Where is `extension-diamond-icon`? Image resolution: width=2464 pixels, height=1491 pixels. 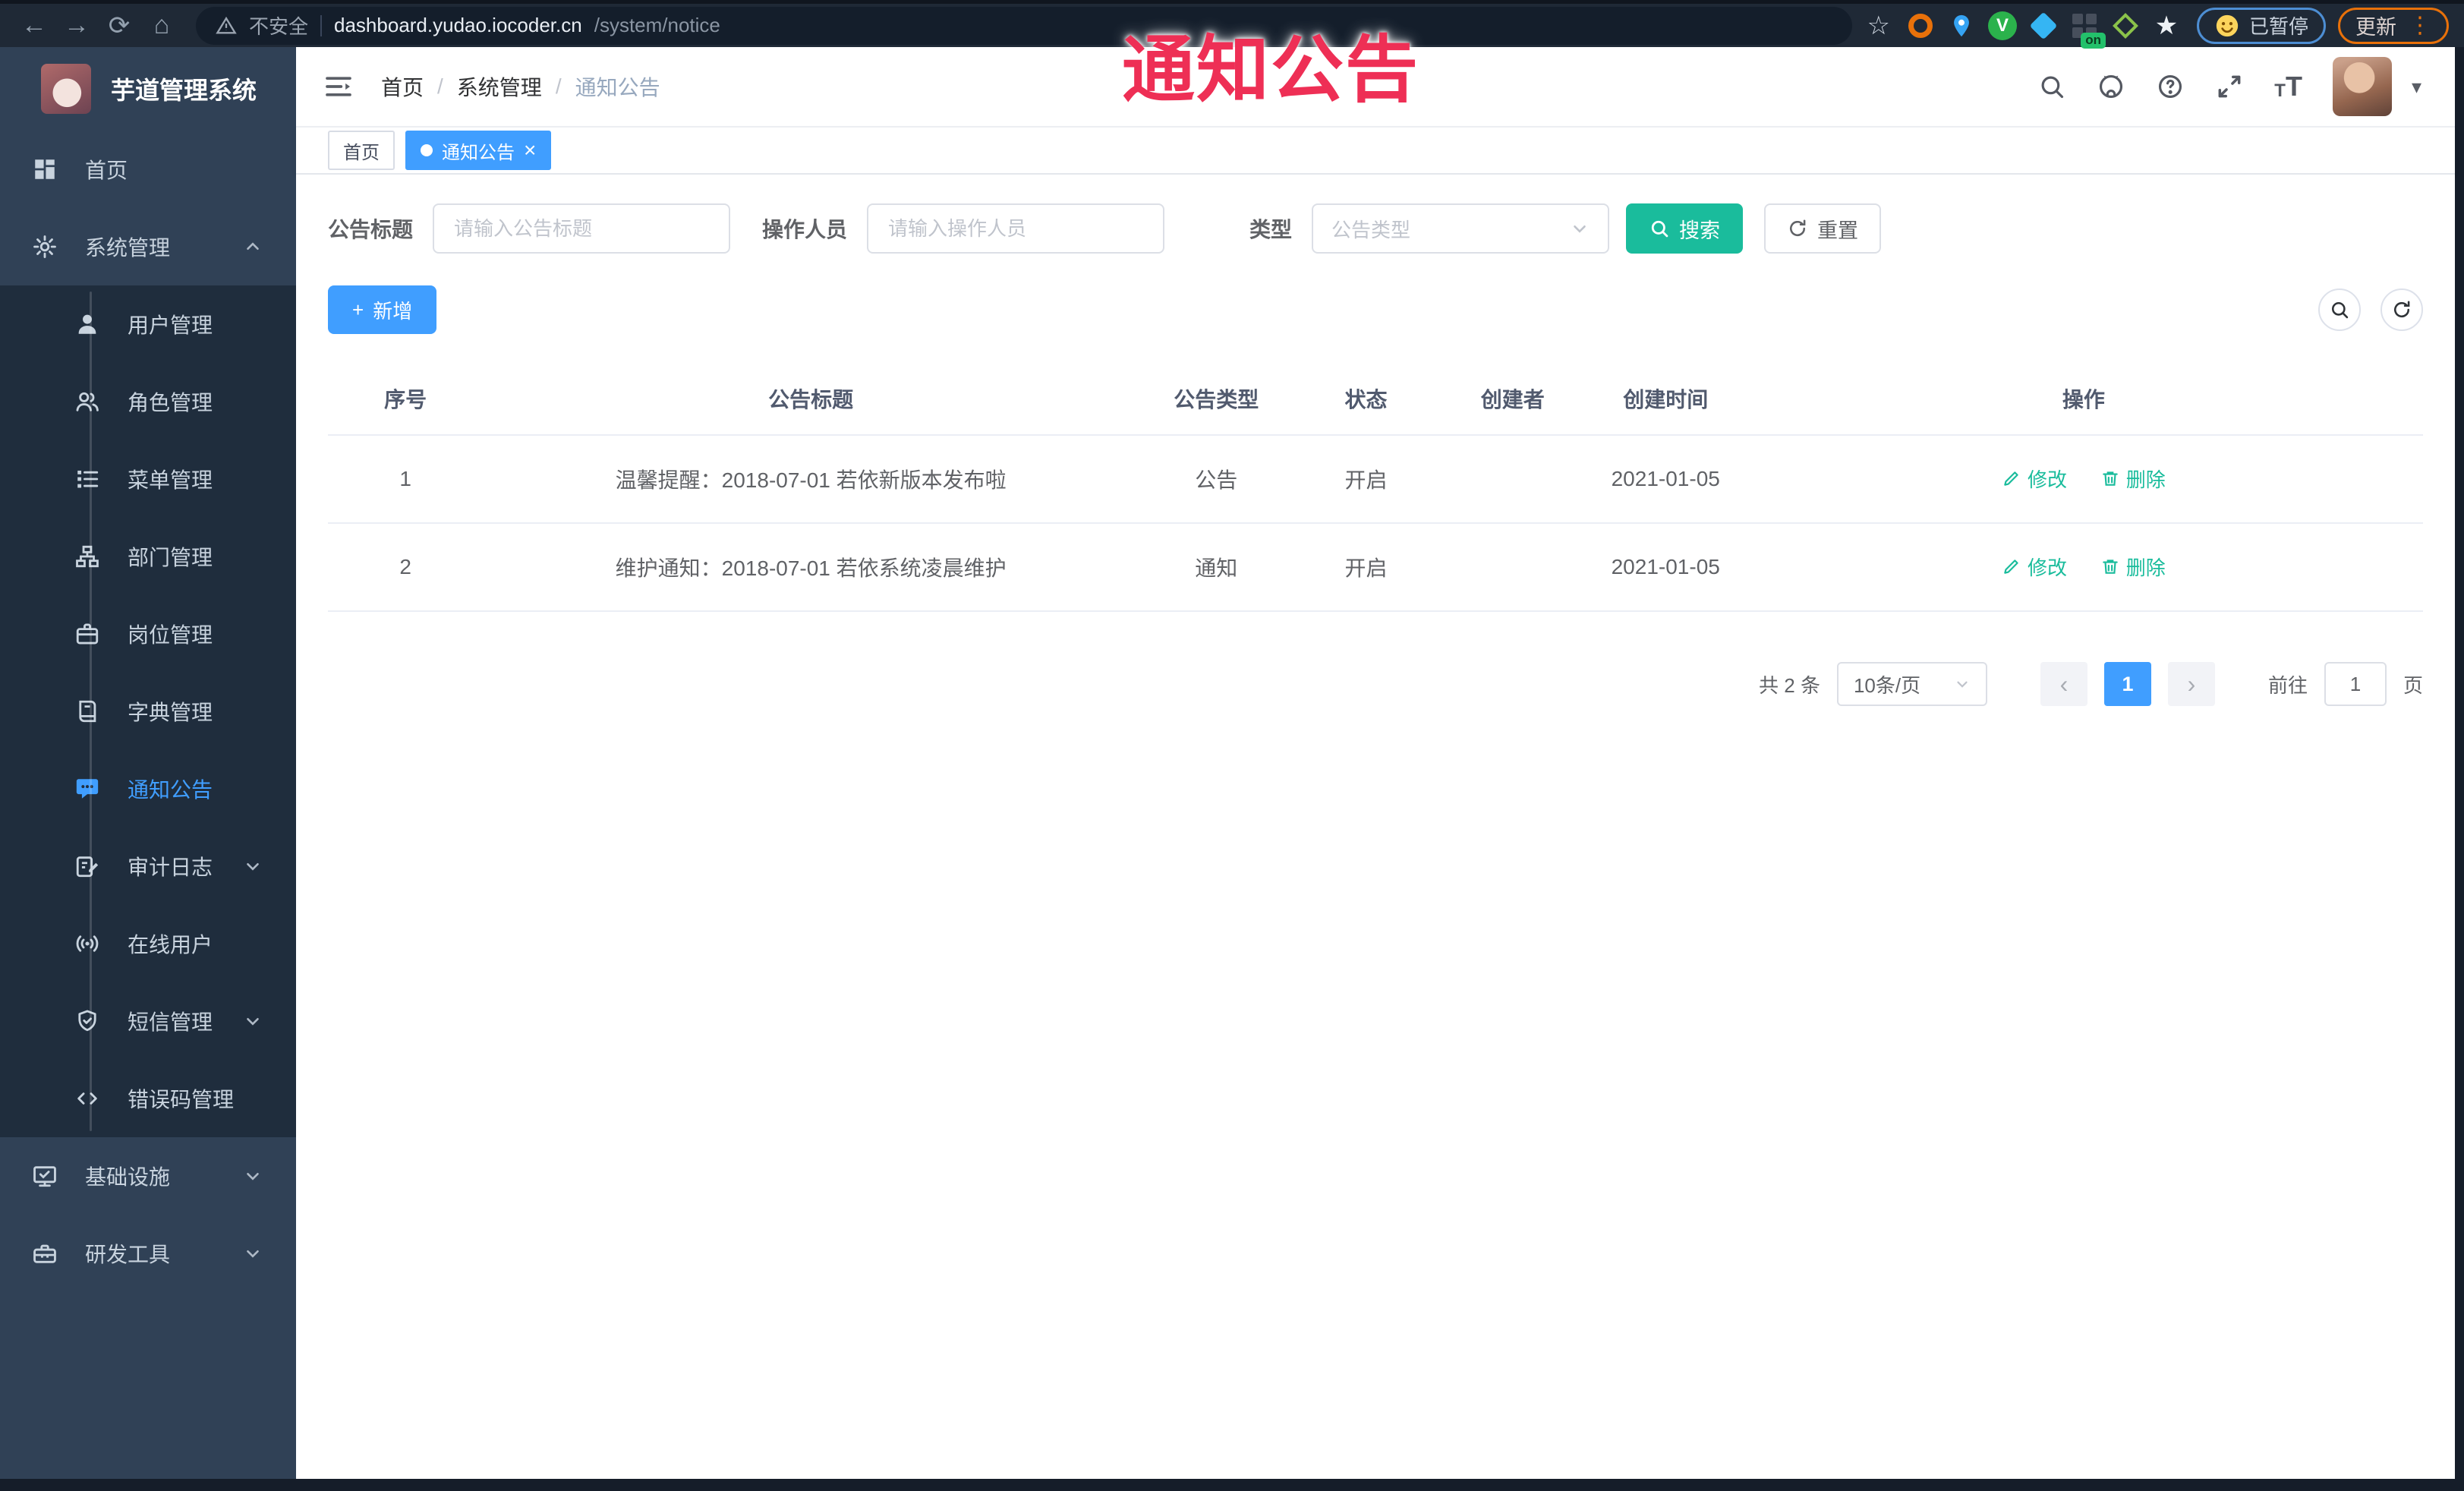
extension-diamond-icon is located at coordinates (2043, 26).